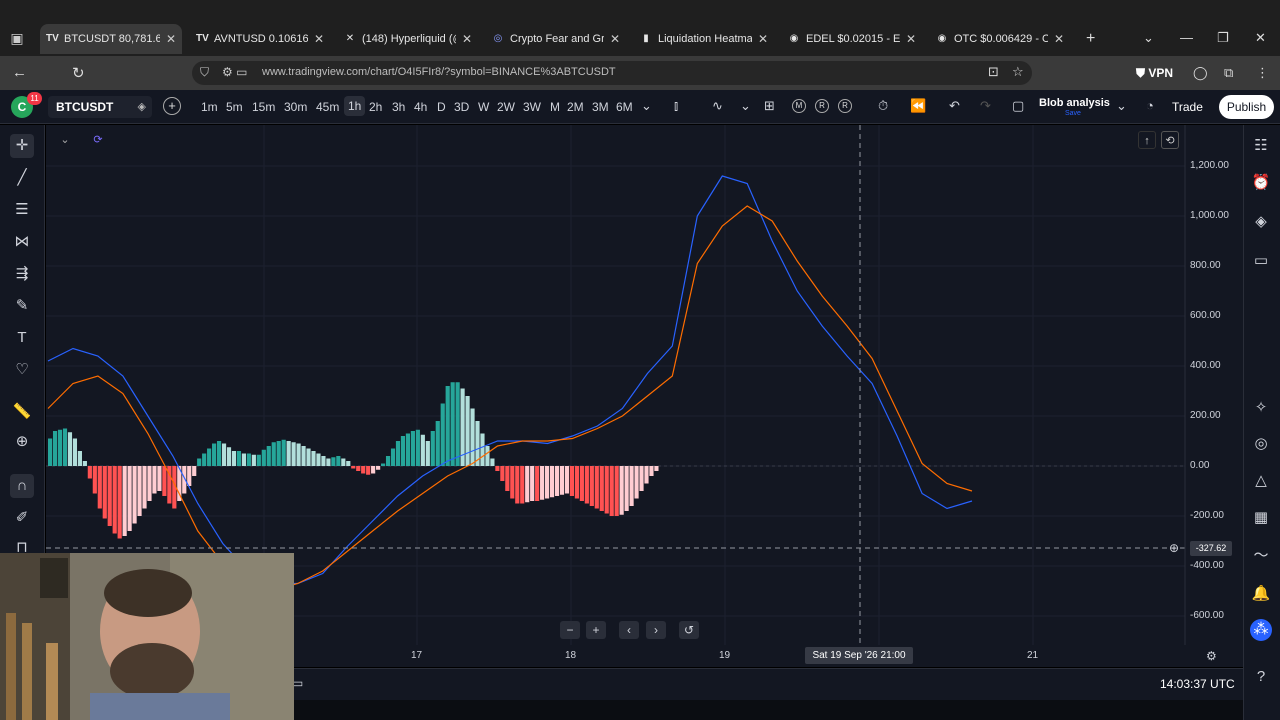 The image size is (1280, 720). Describe the element at coordinates (420, 107) in the screenshot. I see `timeframe-4h: 4h` at that location.